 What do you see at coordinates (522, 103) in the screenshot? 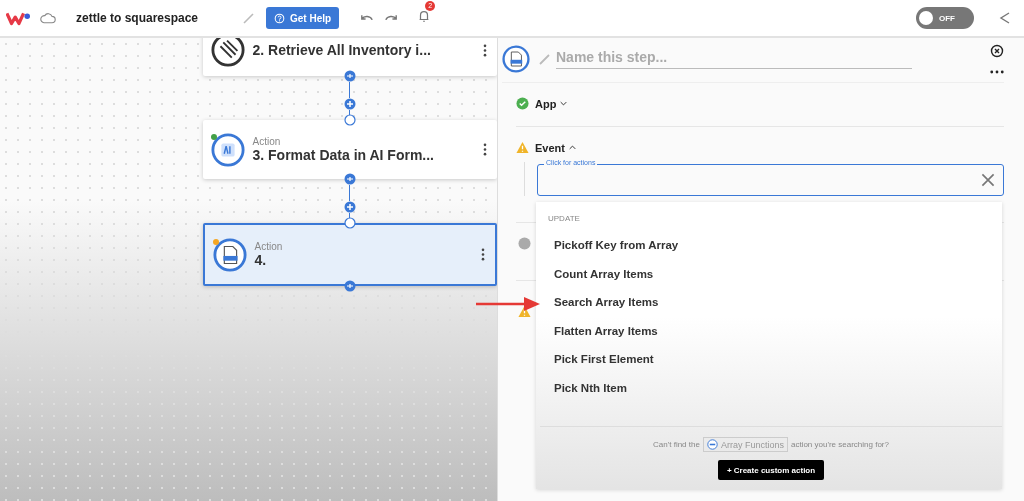
I see `check-circle-icon` at bounding box center [522, 103].